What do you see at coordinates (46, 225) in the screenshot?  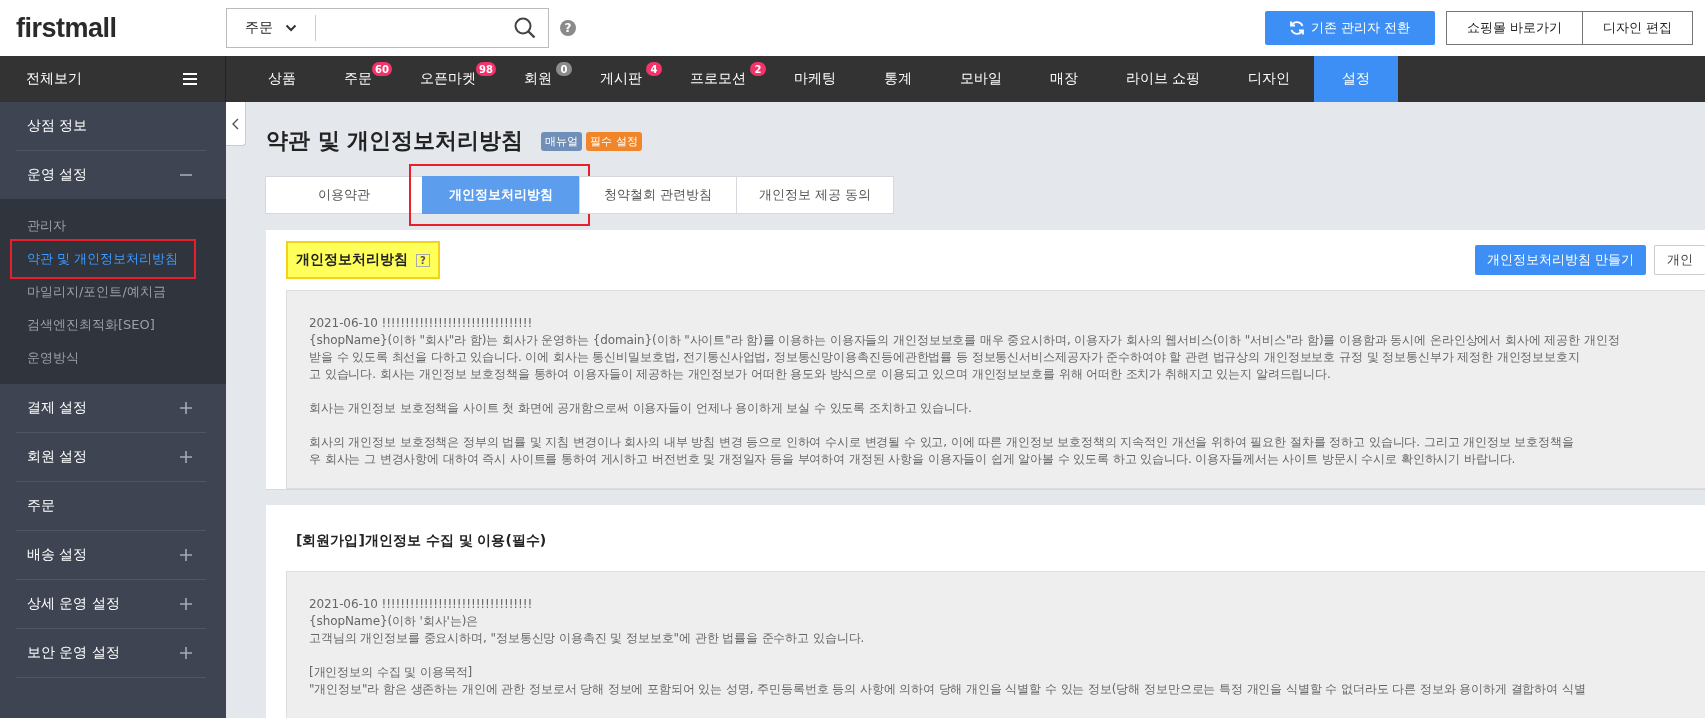 I see `sidebar-subitem: 관리자` at bounding box center [46, 225].